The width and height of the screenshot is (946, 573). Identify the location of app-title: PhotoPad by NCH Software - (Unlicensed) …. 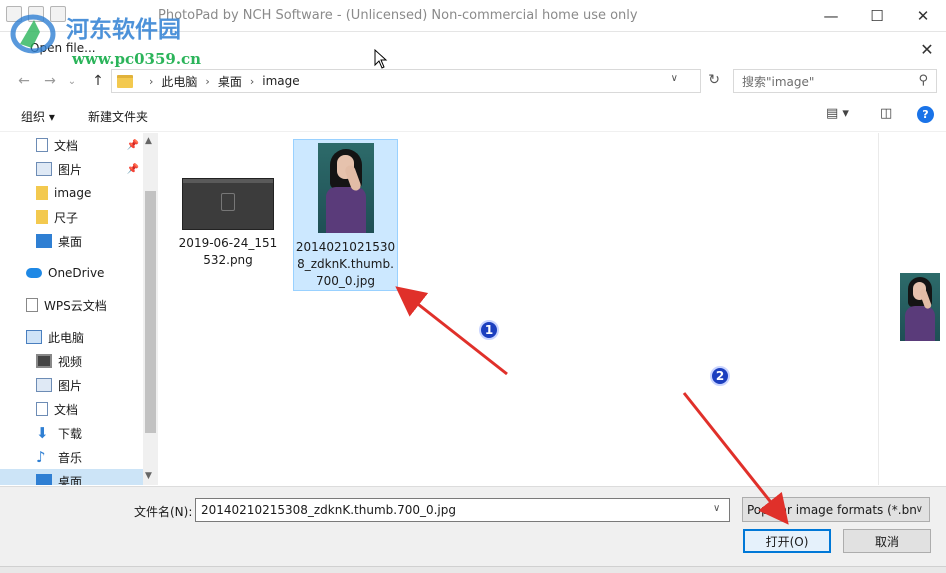
(398, 15).